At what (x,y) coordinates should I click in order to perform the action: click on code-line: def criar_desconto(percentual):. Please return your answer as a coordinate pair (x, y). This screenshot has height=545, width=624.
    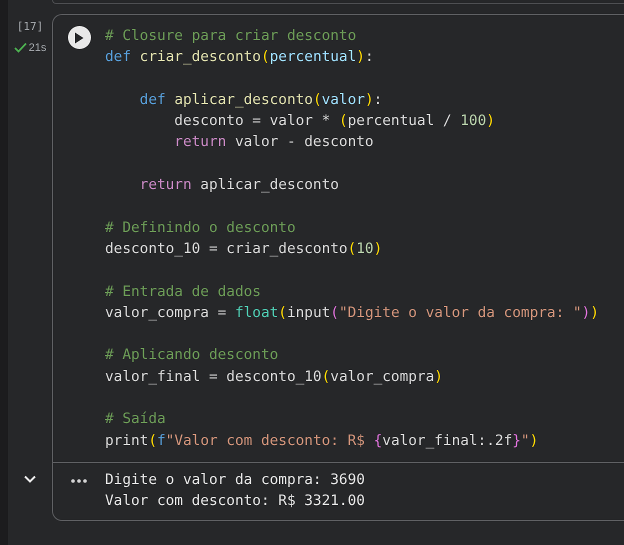
    Looking at the image, I should click on (239, 58).